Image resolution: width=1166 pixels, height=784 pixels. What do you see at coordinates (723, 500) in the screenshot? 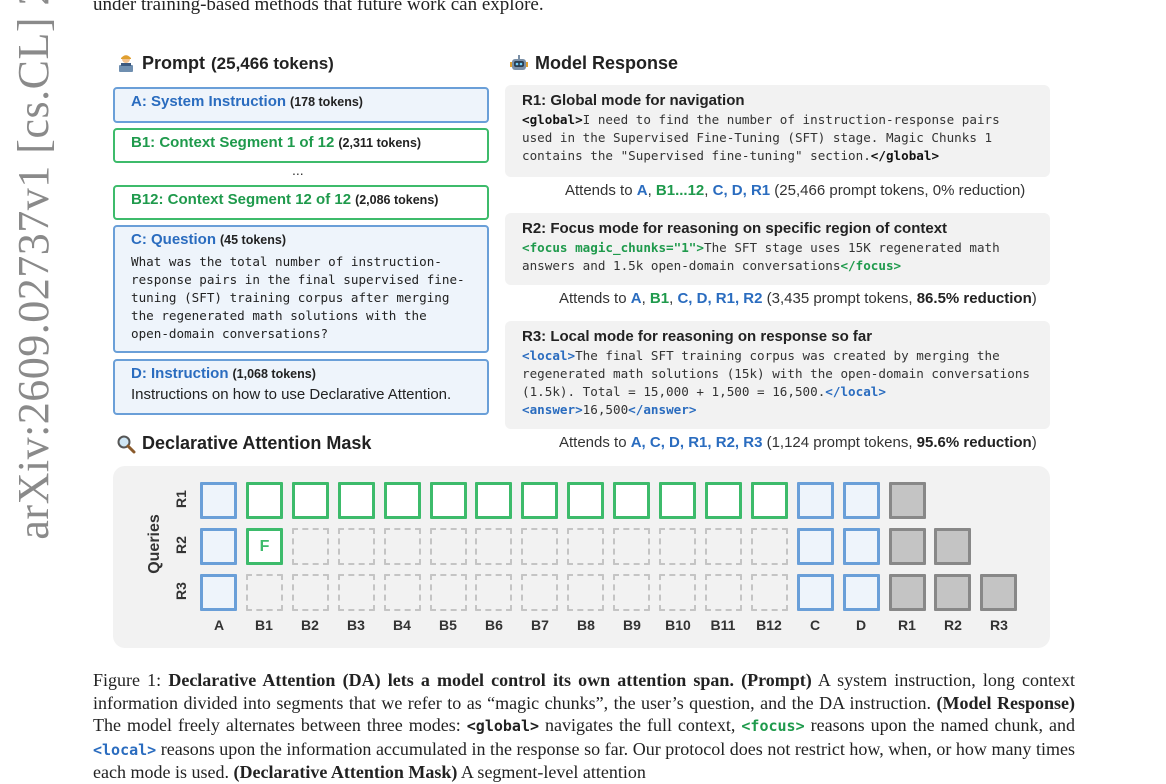
I see `mask-cell-r1-b11` at bounding box center [723, 500].